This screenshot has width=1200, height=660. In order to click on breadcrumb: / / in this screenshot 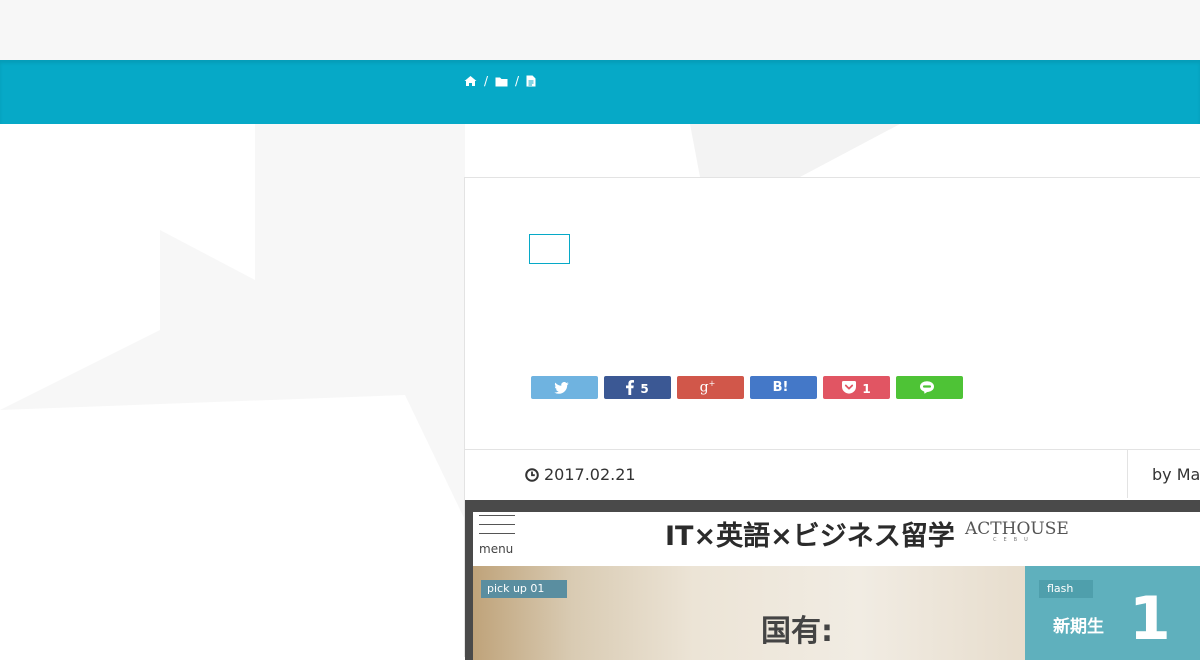, I will do `click(500, 81)`.